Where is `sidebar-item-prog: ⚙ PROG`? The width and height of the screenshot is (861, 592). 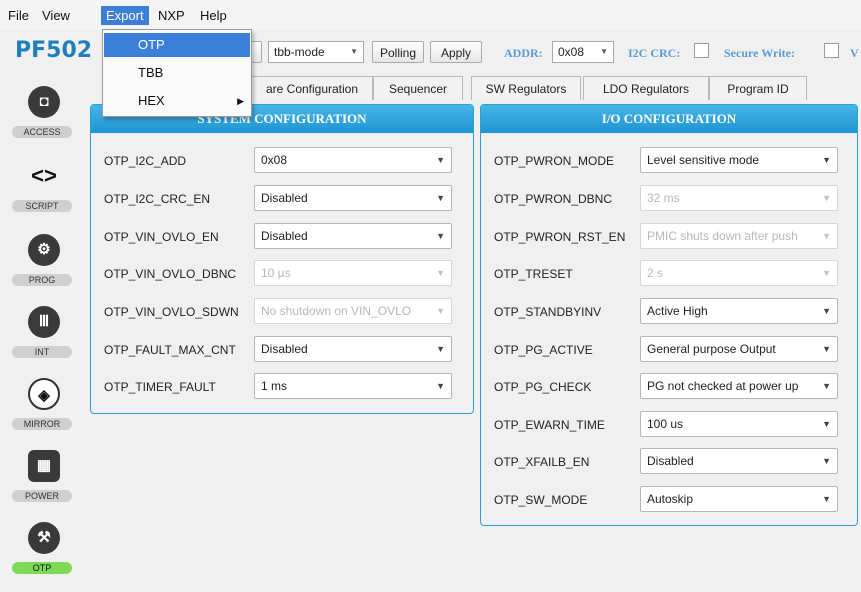 sidebar-item-prog: ⚙ PROG is located at coordinates (42, 269).